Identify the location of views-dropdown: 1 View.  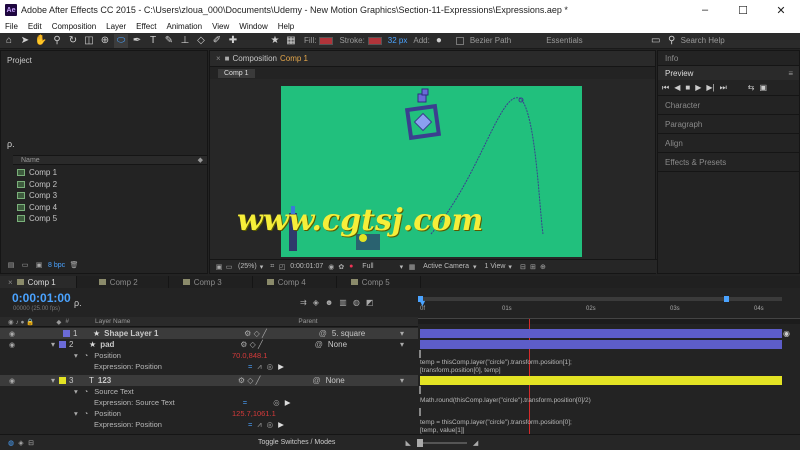
(495, 266).